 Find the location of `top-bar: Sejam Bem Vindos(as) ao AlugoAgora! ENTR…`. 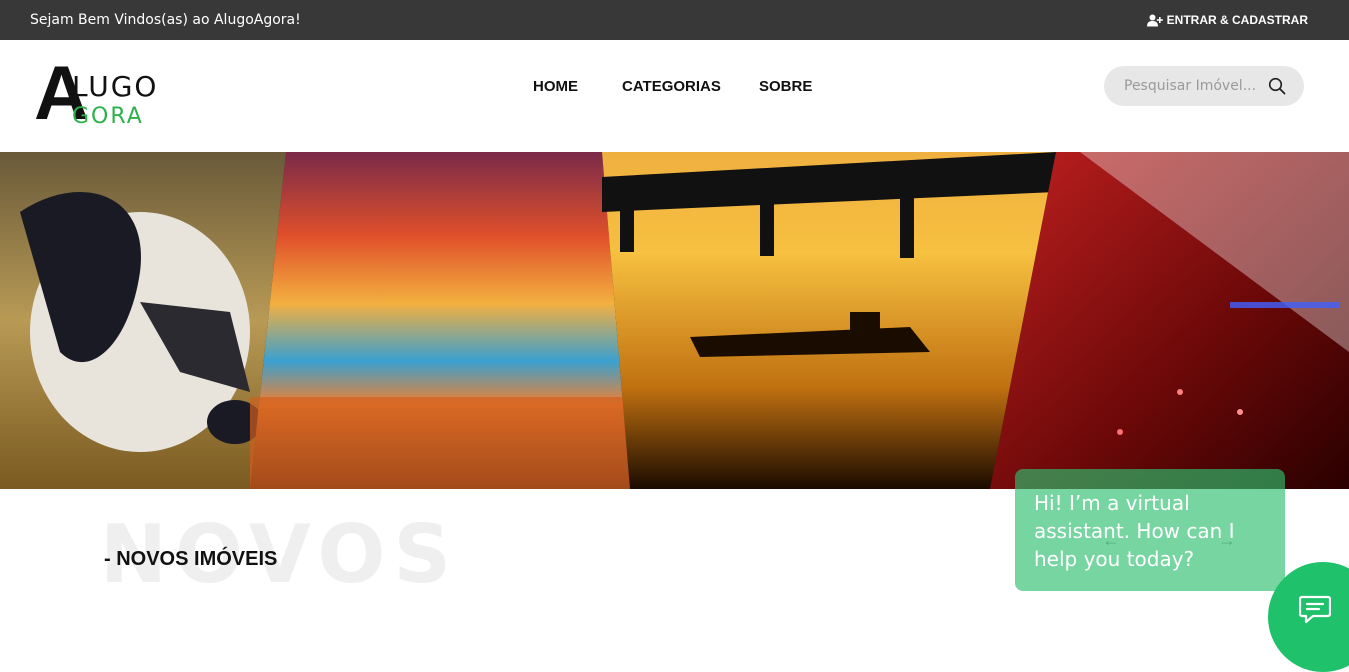

top-bar: Sejam Bem Vindos(as) ao AlugoAgora! ENTR… is located at coordinates (674, 20).